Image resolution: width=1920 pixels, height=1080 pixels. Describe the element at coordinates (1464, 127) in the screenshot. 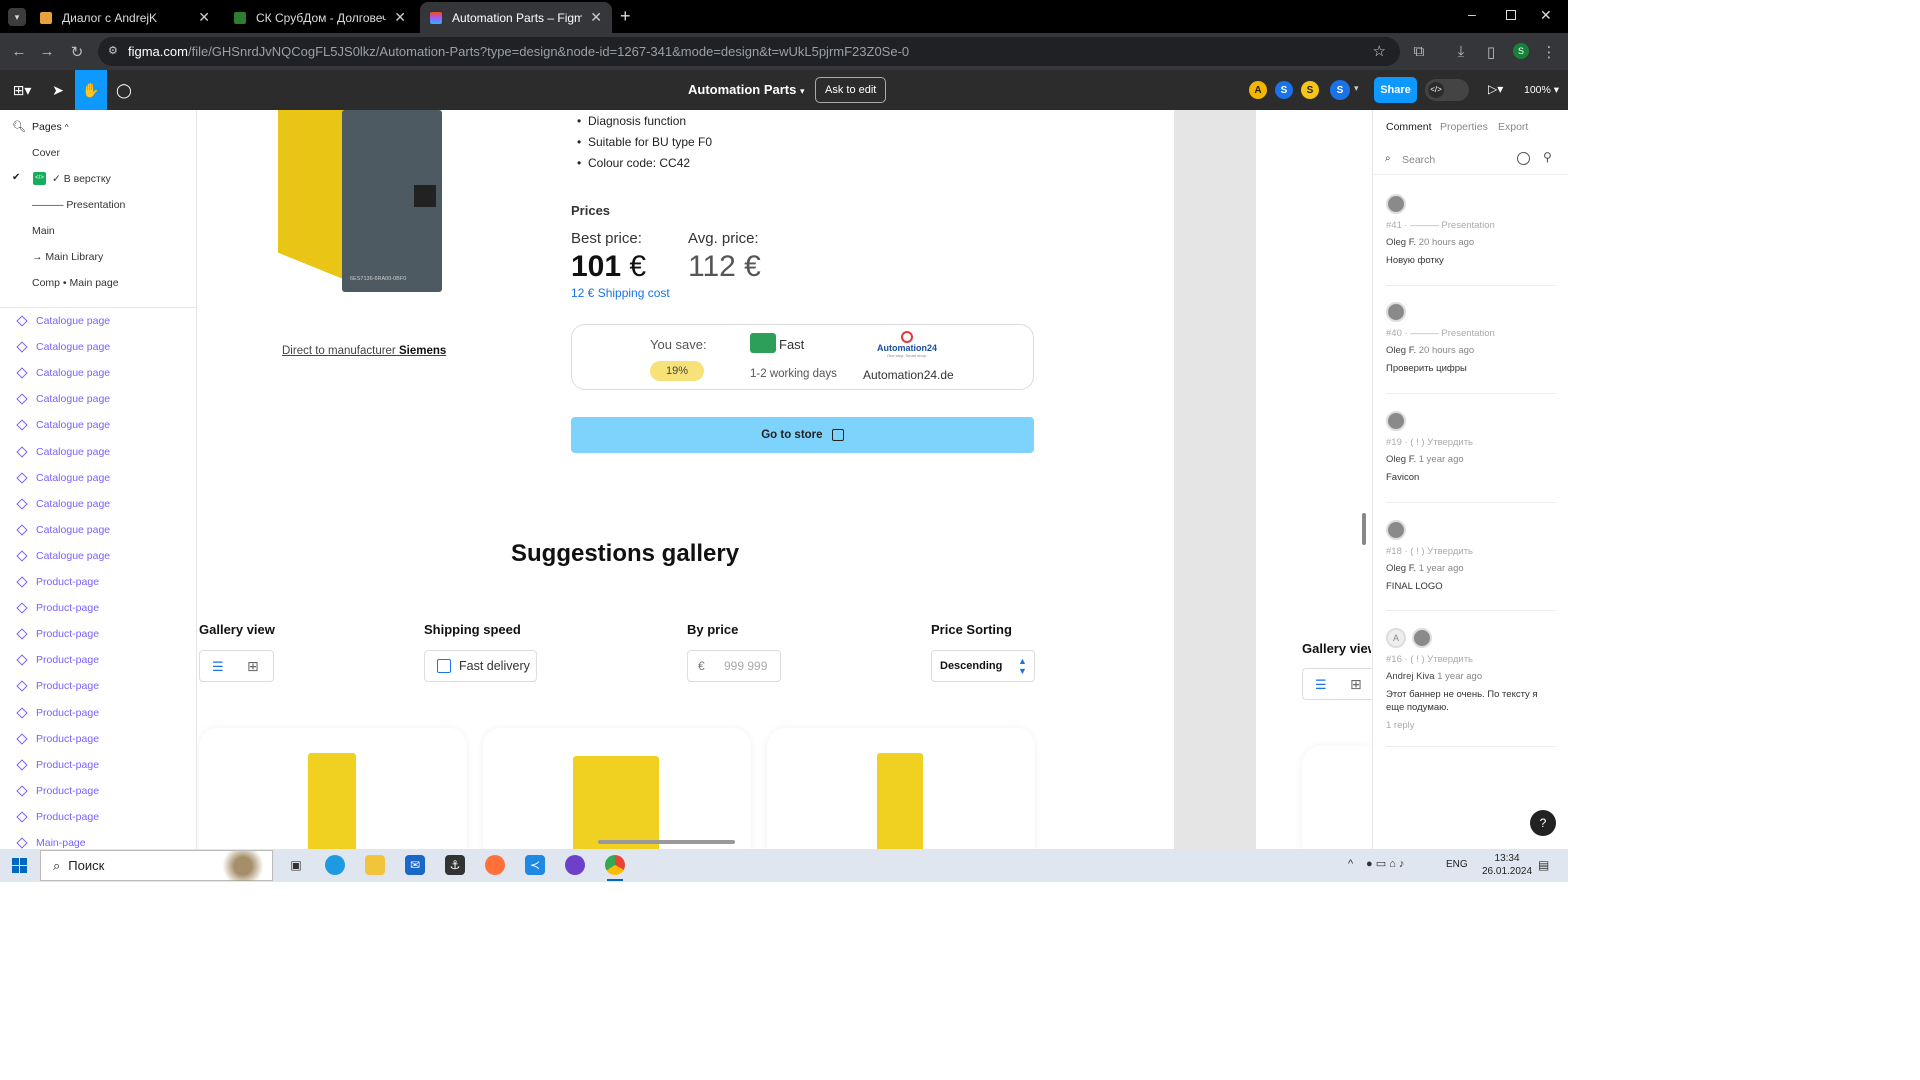

I see `tab-properties: Properties` at that location.